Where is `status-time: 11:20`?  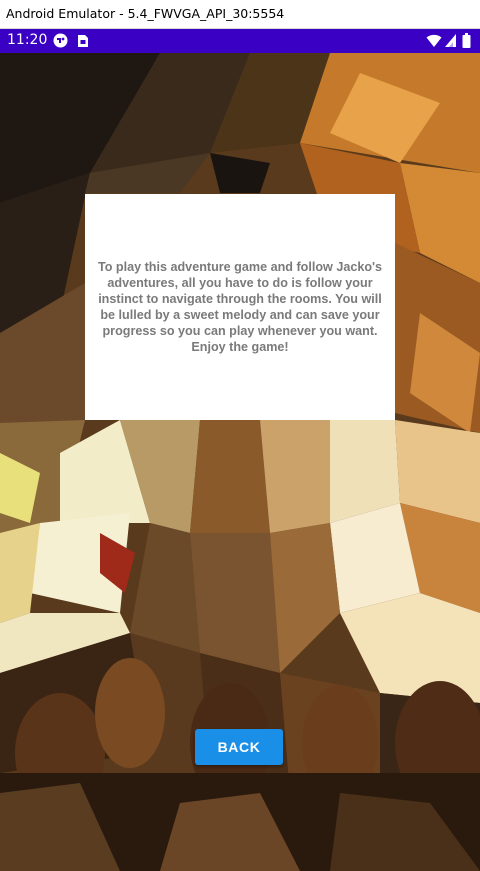 status-time: 11:20 is located at coordinates (27, 40).